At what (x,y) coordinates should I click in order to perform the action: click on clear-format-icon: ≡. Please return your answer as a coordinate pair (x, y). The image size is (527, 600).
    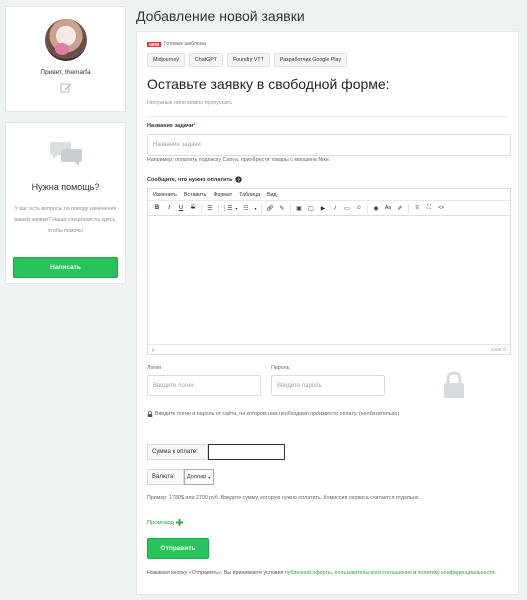
    Looking at the image, I should click on (417, 208).